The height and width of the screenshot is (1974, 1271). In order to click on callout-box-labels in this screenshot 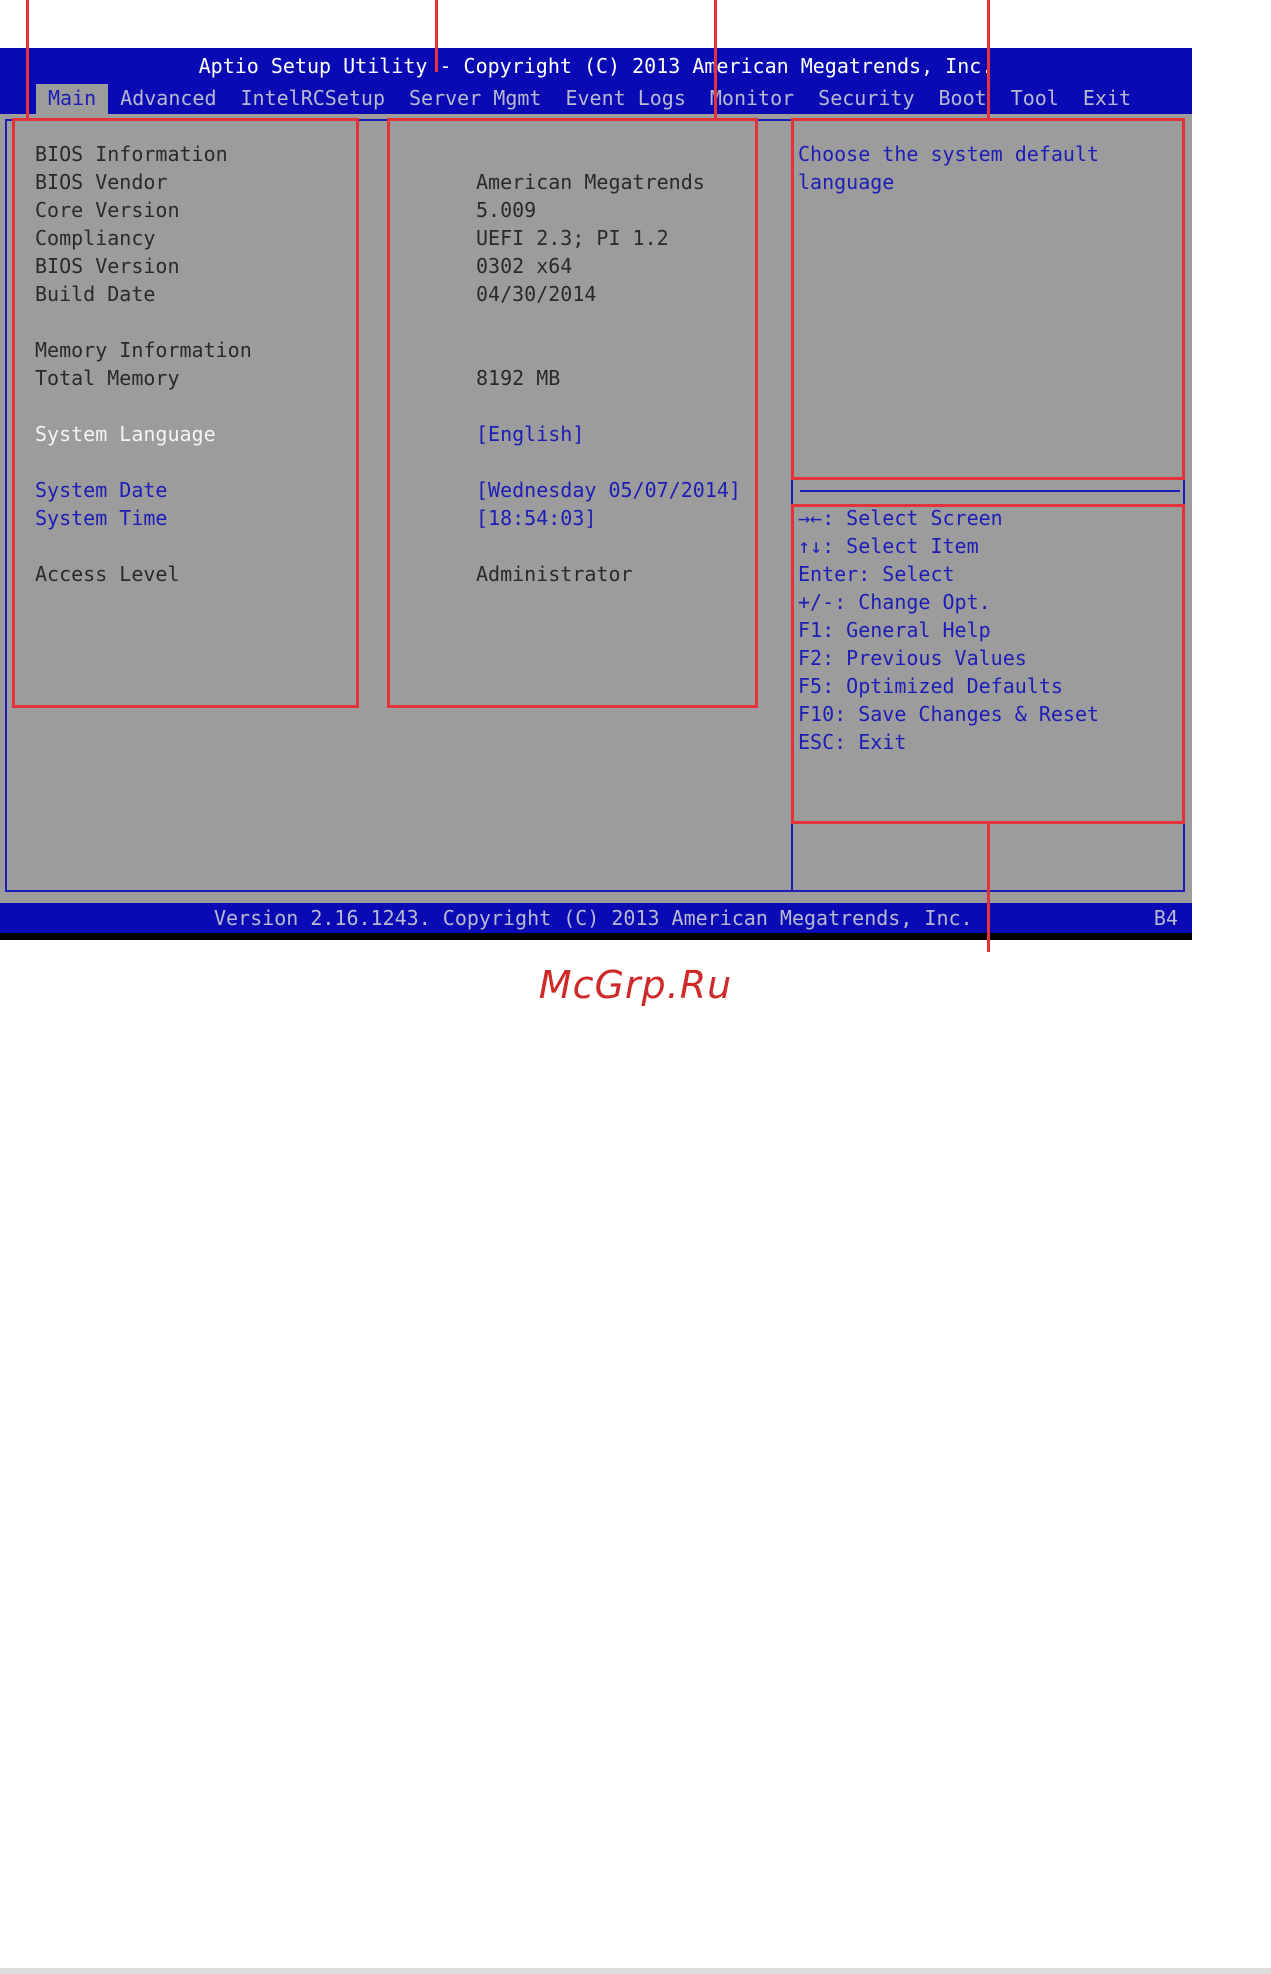, I will do `click(185, 413)`.